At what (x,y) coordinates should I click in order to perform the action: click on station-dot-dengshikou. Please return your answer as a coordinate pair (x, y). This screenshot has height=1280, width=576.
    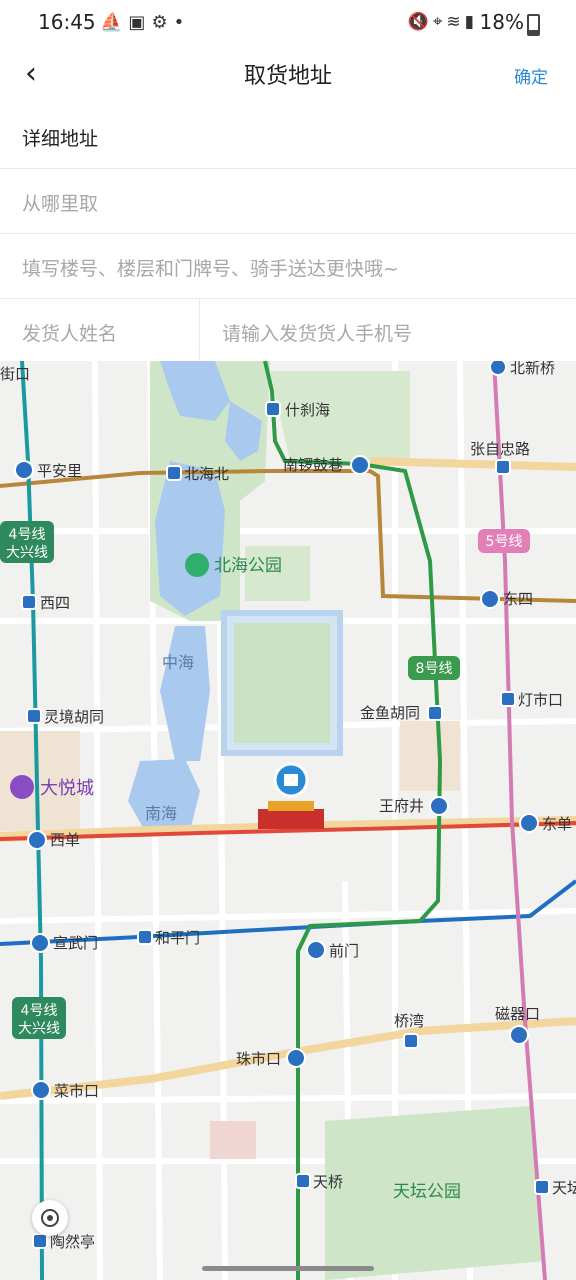
    Looking at the image, I should click on (508, 699).